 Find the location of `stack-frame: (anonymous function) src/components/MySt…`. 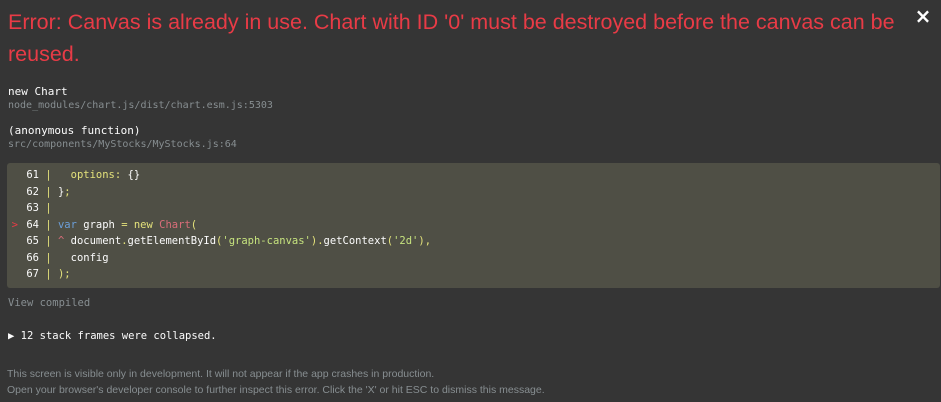

stack-frame: (anonymous function) src/components/MySt… is located at coordinates (470, 137).